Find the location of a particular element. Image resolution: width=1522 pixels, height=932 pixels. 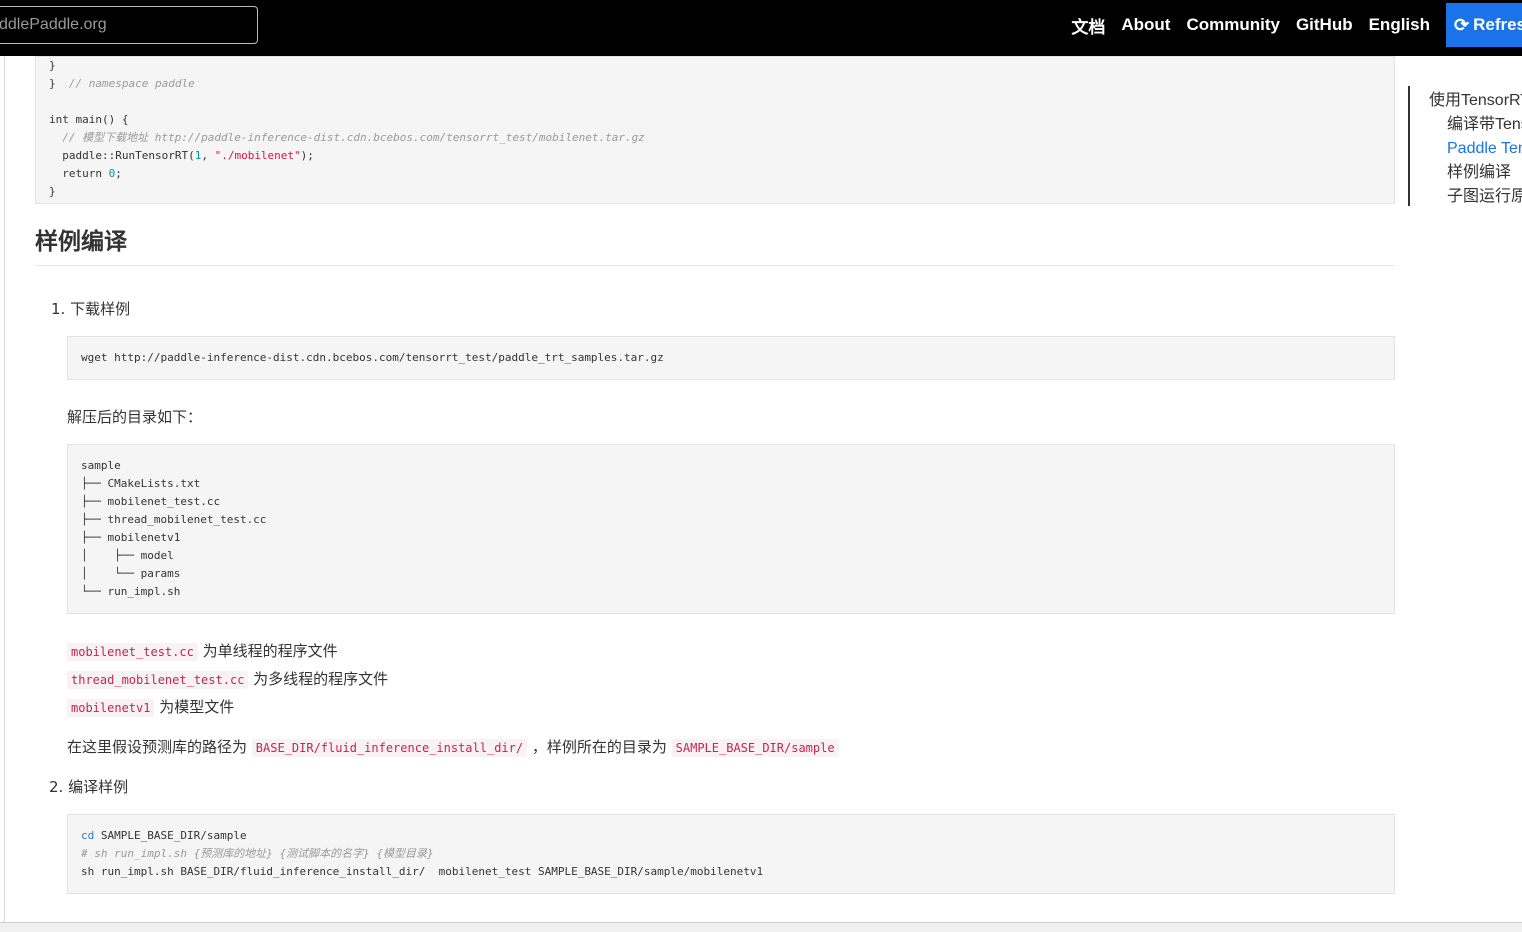

inline-code: BASE_DIR/fluid_inference_install_dir/ is located at coordinates (389, 748).